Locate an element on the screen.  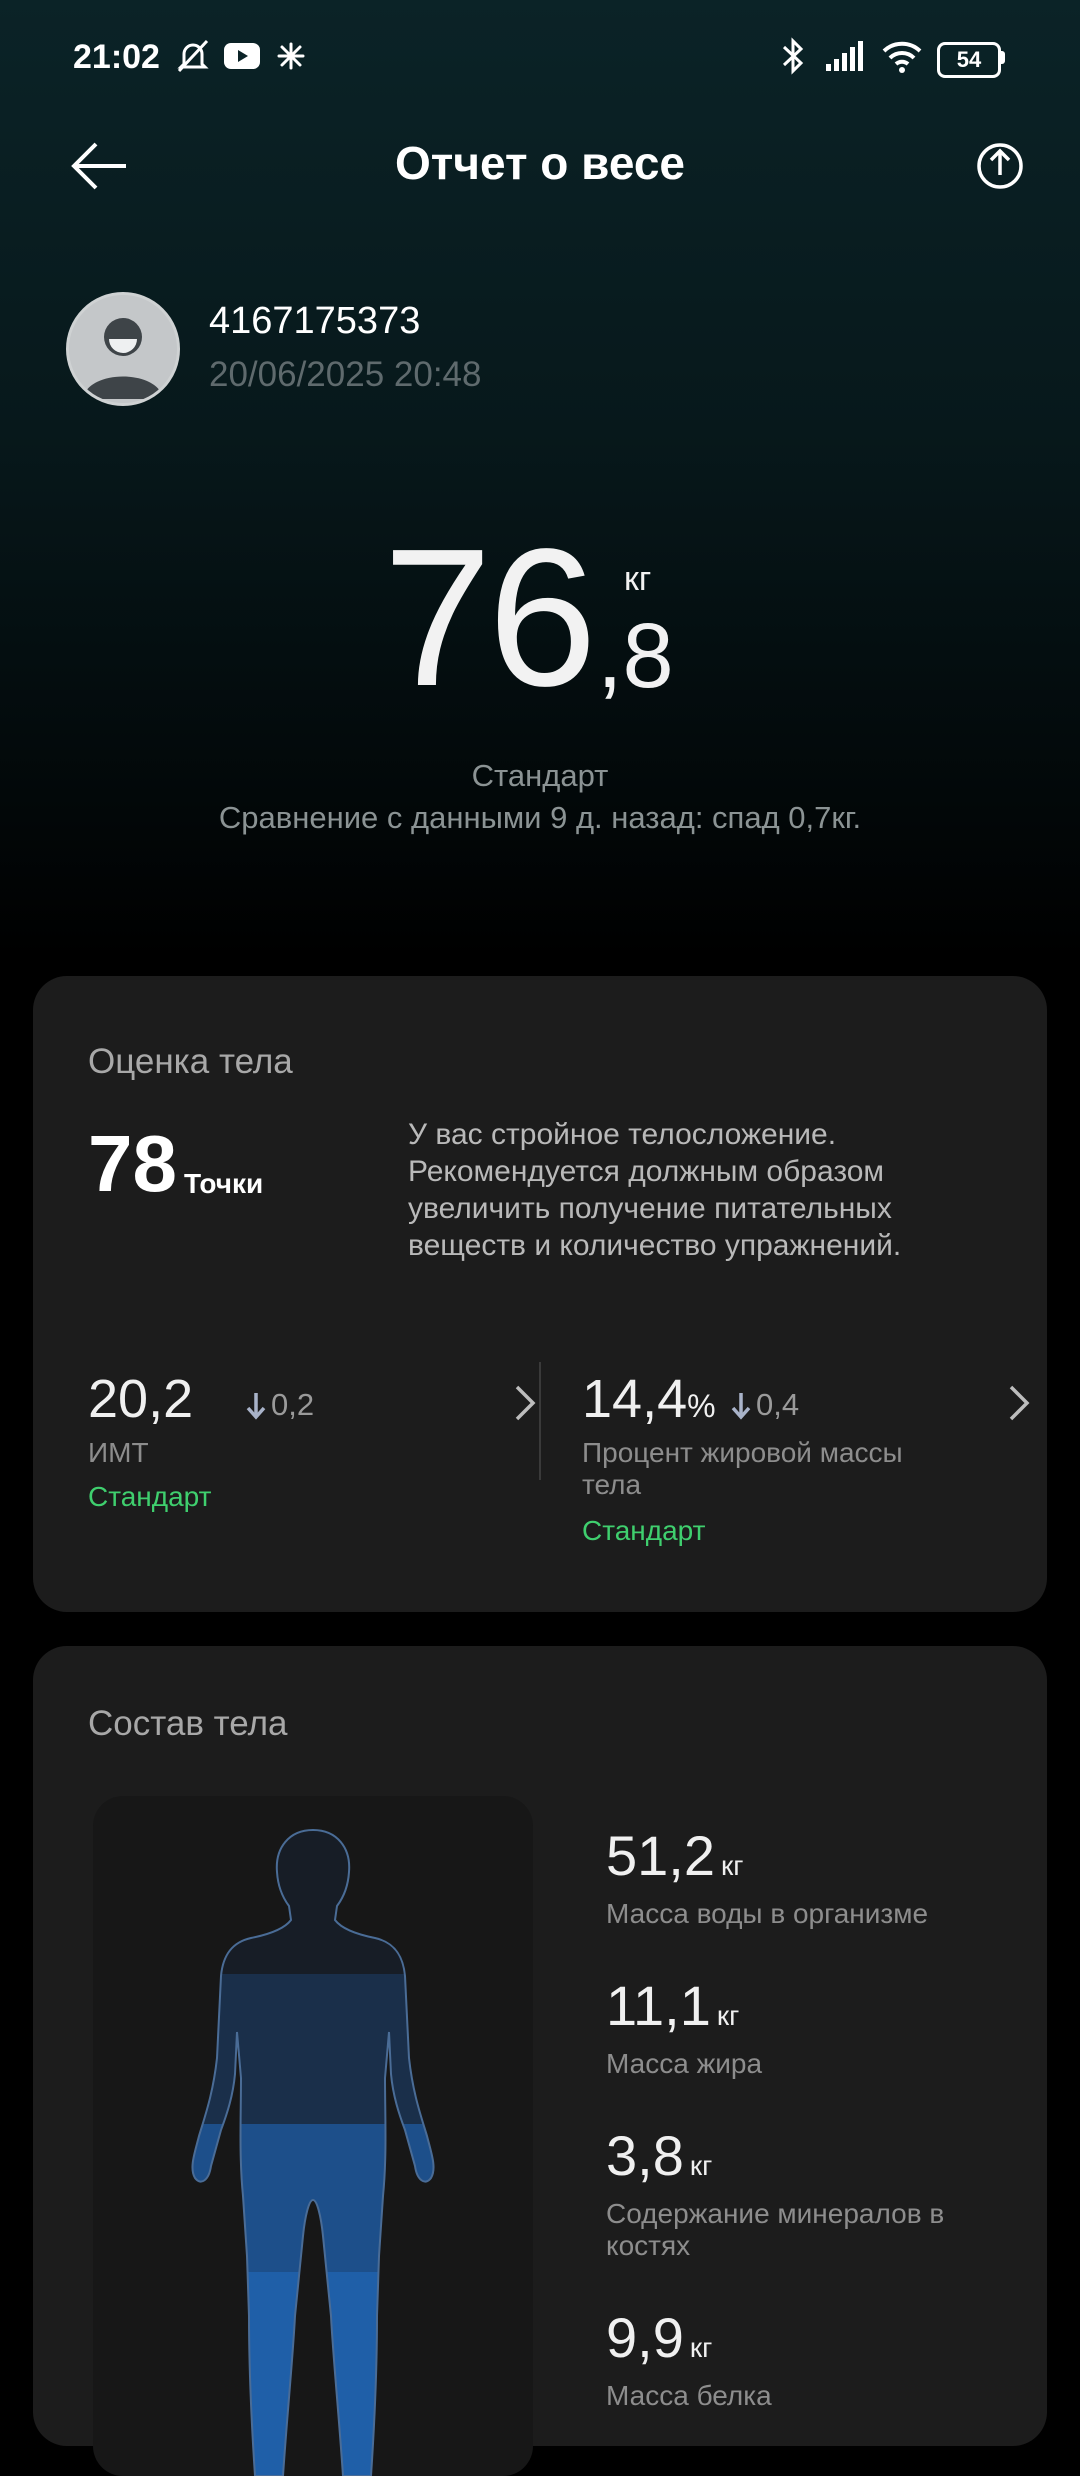
fat-mass-value: 11,1 is located at coordinates (658, 2005).